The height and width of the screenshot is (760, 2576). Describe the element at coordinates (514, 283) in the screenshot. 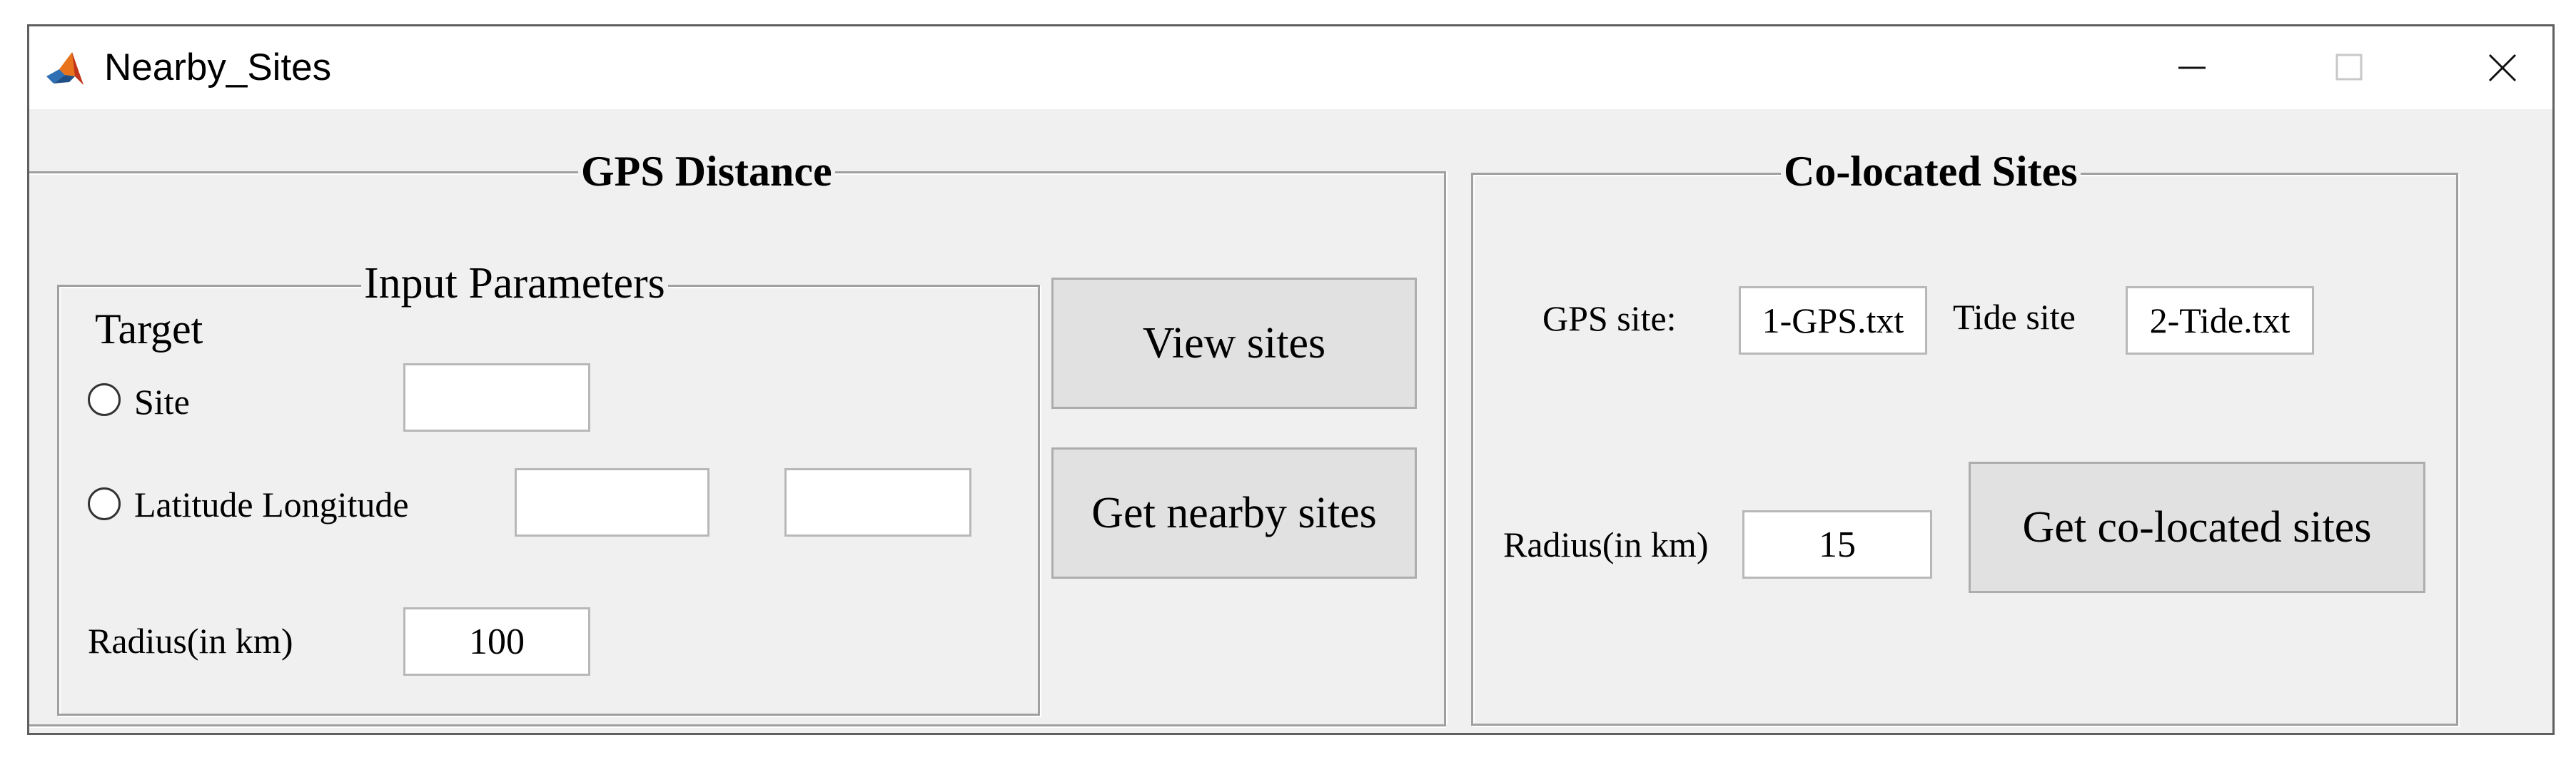

I see `input-parameters-title: Input Parameters` at that location.